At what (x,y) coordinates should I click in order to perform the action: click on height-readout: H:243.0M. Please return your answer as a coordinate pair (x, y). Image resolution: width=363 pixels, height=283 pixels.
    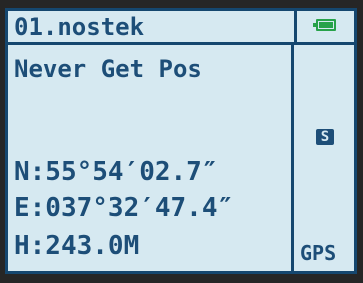
    Looking at the image, I should click on (77, 246).